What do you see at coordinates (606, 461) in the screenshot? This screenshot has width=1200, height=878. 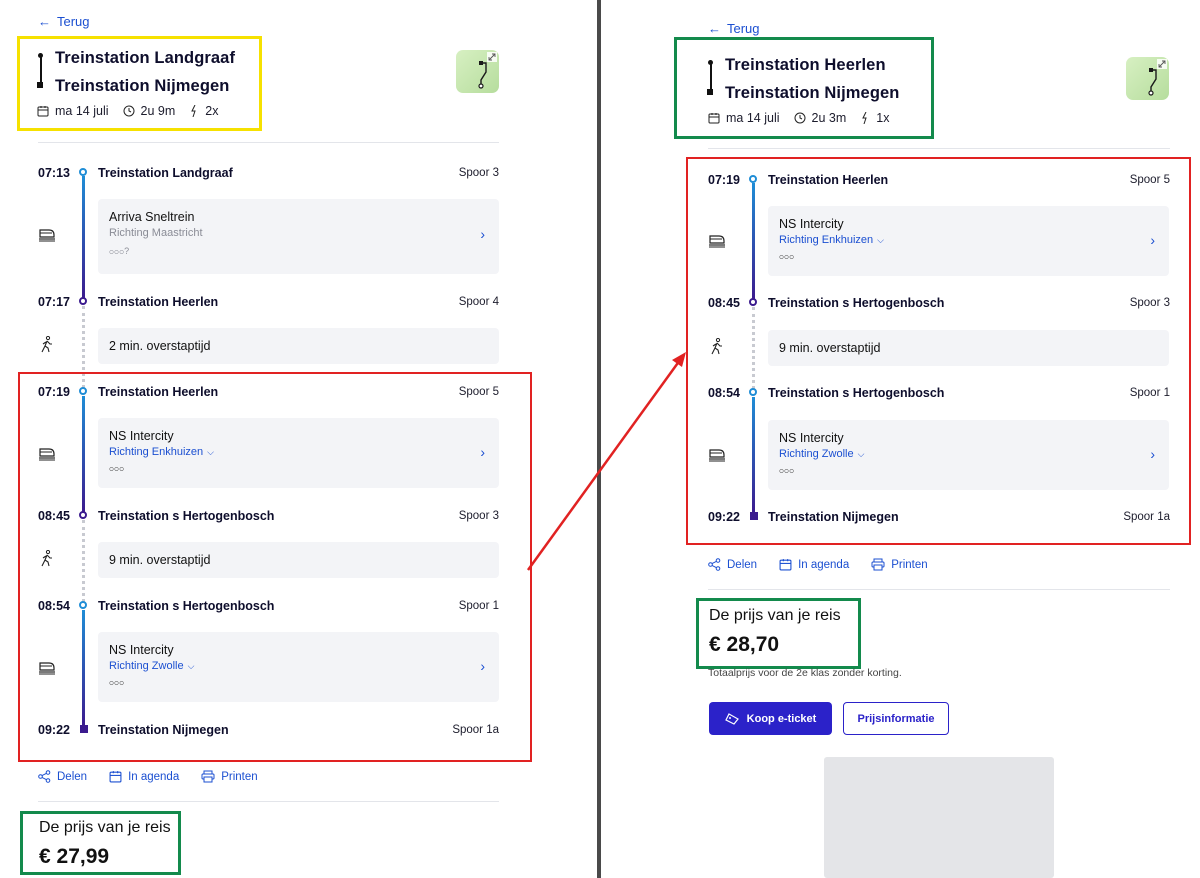 I see `comparison-arrow` at bounding box center [606, 461].